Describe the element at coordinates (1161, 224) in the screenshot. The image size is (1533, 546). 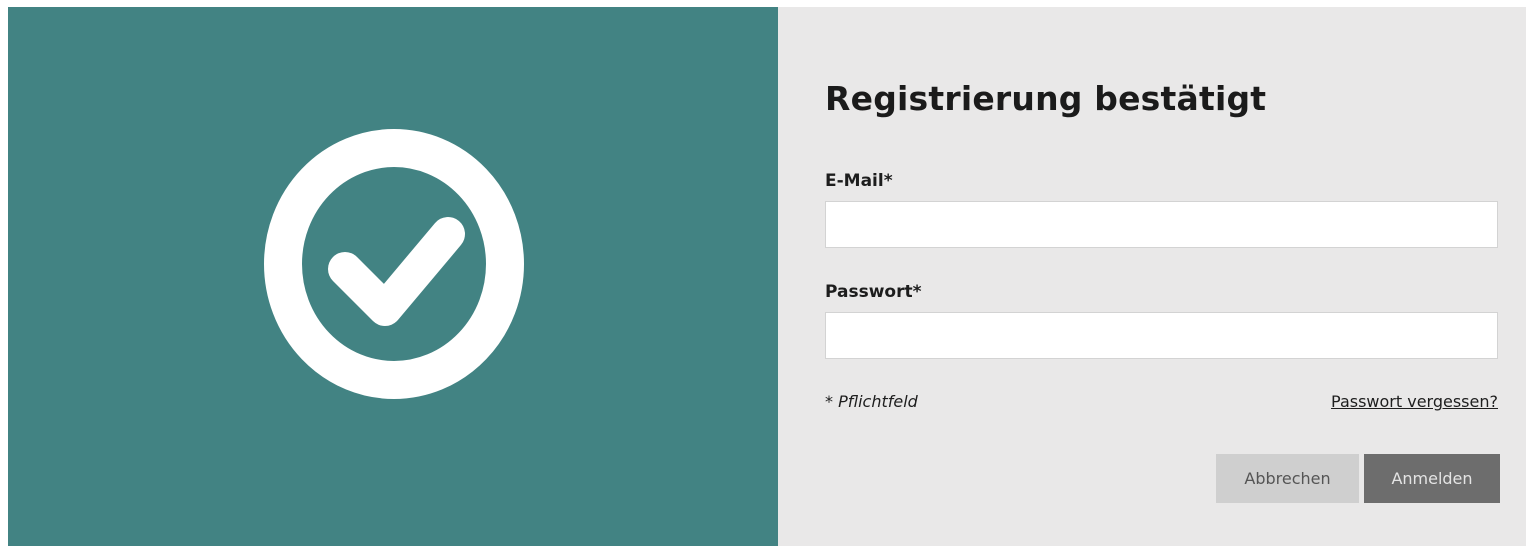
I see `email-field` at that location.